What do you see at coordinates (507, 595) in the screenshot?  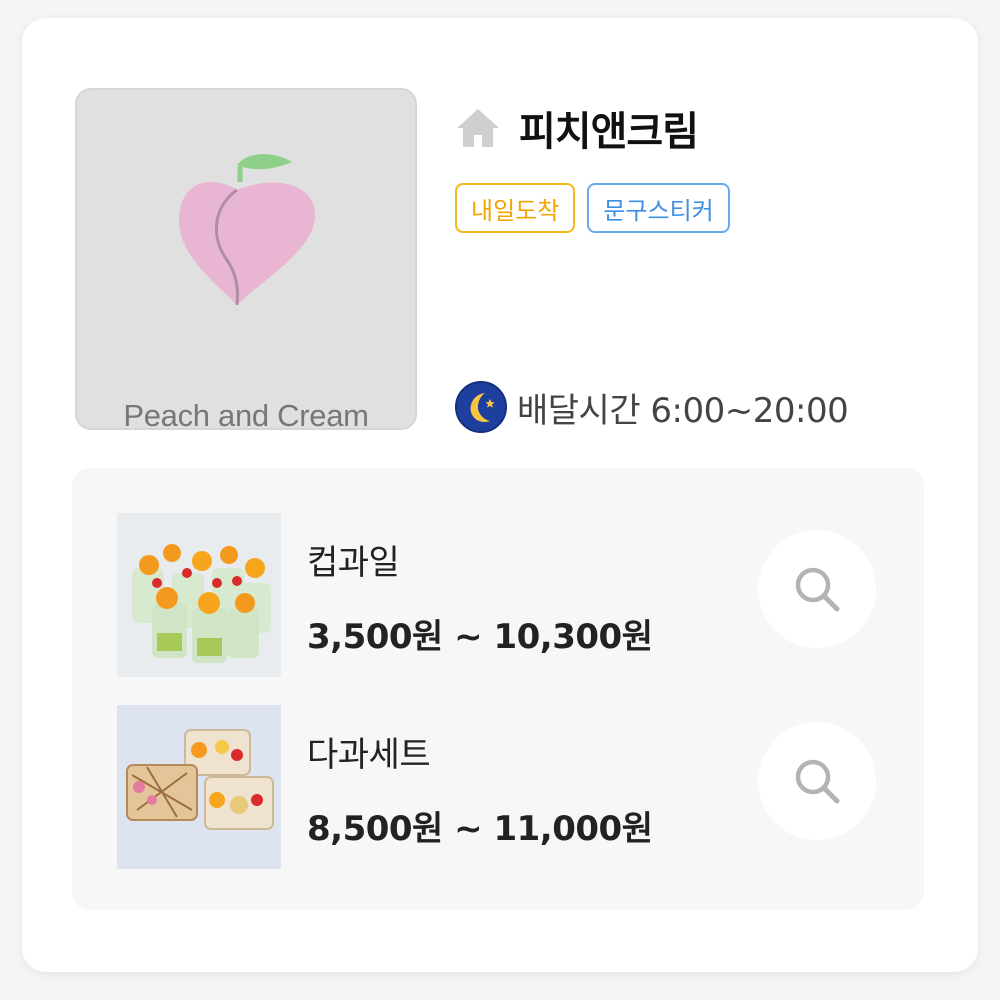 I see `product-item: 컵과일 3,500원 ~ 10,300원` at bounding box center [507, 595].